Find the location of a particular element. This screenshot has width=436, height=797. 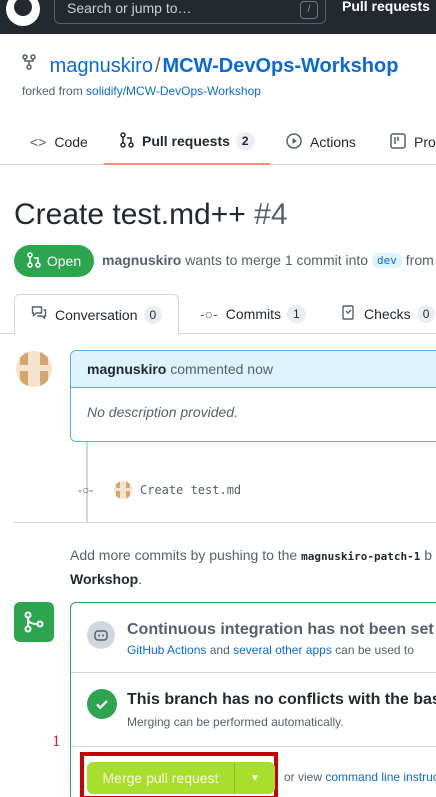

code-icon: <> is located at coordinates (38, 142).